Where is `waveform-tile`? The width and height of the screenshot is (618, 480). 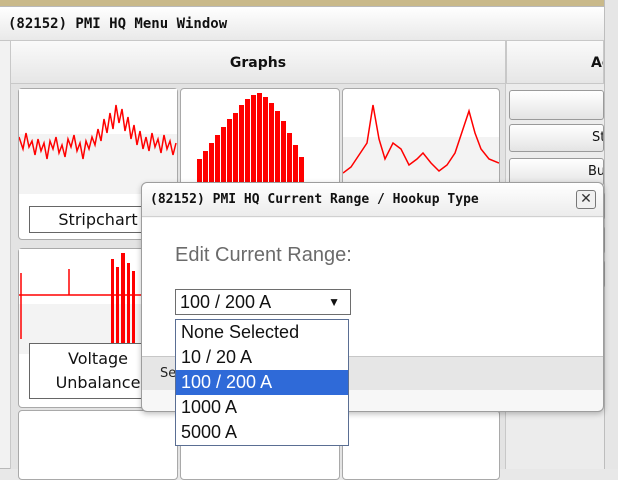
waveform-tile is located at coordinates (421, 138).